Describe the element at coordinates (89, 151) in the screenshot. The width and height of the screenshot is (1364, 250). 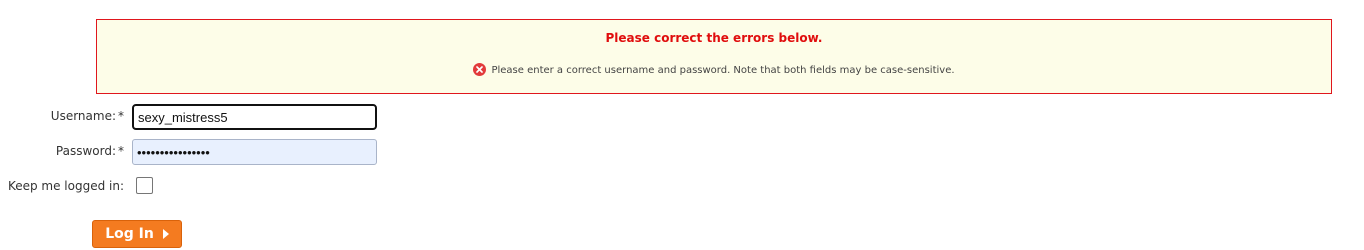
I see `password-label: Password: *` at that location.